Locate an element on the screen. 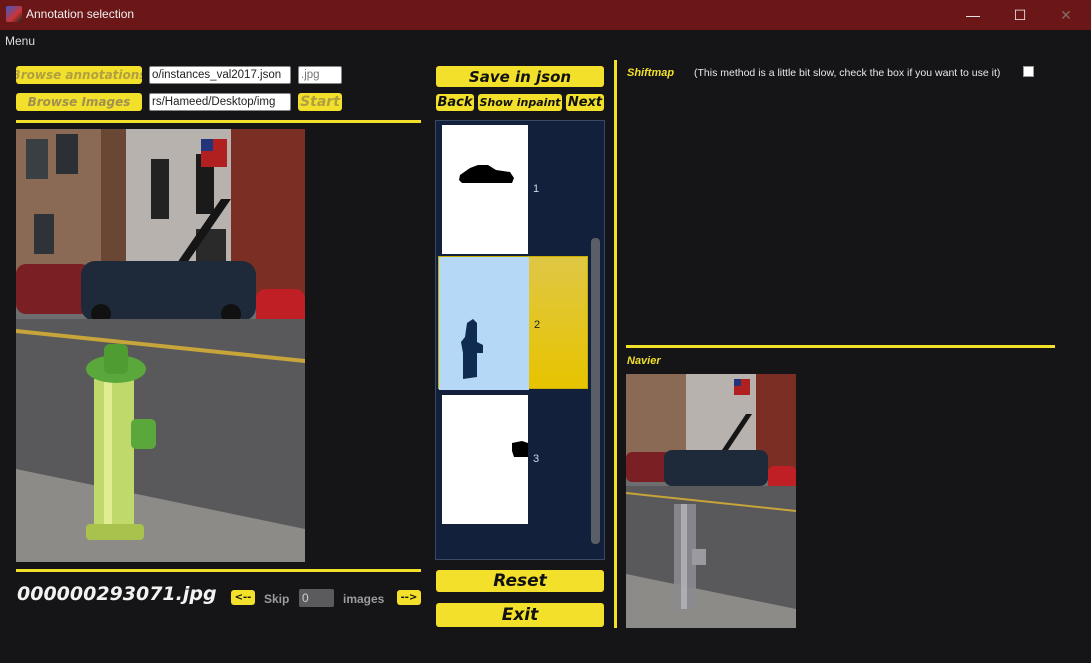  start-button: Start is located at coordinates (320, 102).